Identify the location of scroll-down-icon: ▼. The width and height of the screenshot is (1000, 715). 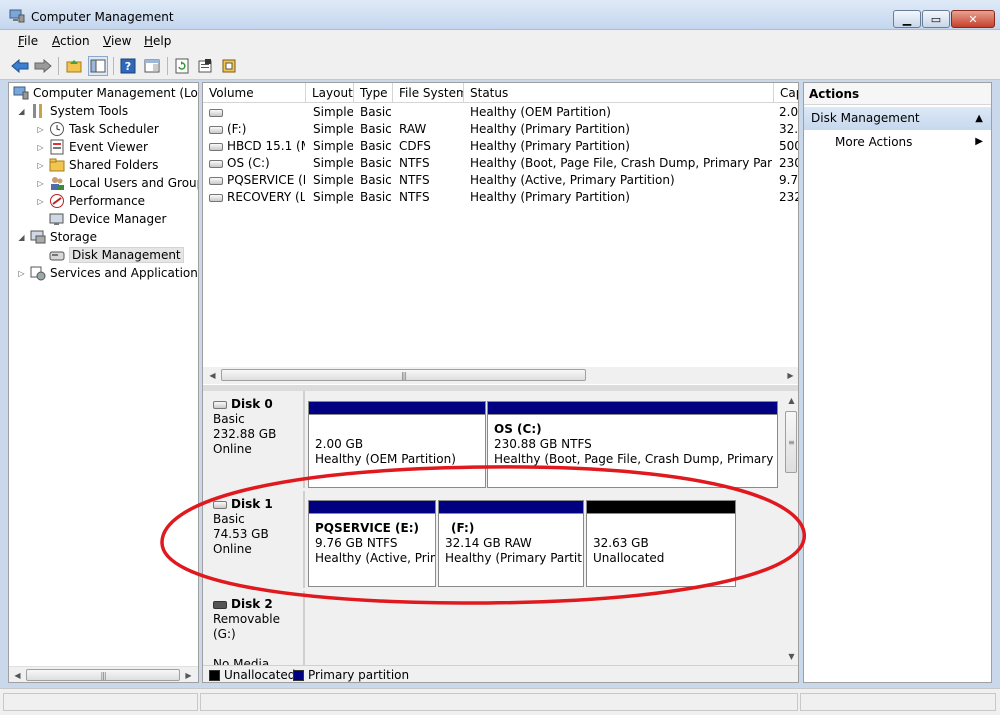
(791, 656).